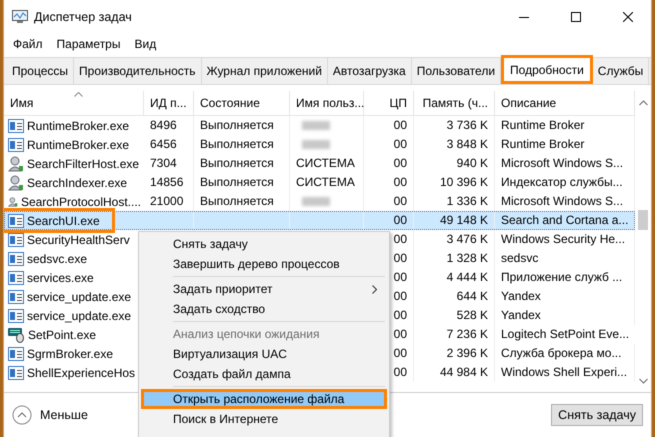 Image resolution: width=655 pixels, height=437 pixels. What do you see at coordinates (57, 259) in the screenshot?
I see `process-name-text: sedsvc.exe` at bounding box center [57, 259].